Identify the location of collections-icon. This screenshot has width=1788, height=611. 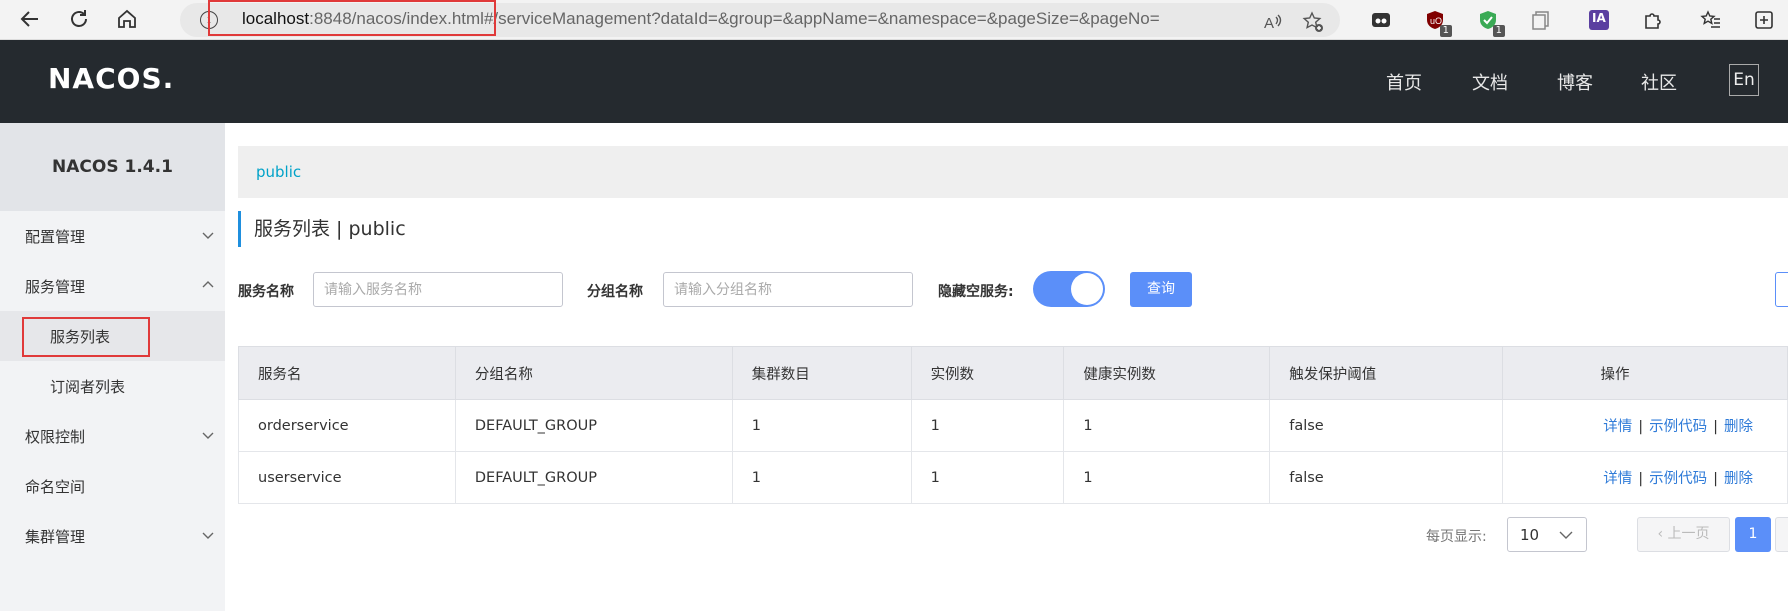
(1764, 20).